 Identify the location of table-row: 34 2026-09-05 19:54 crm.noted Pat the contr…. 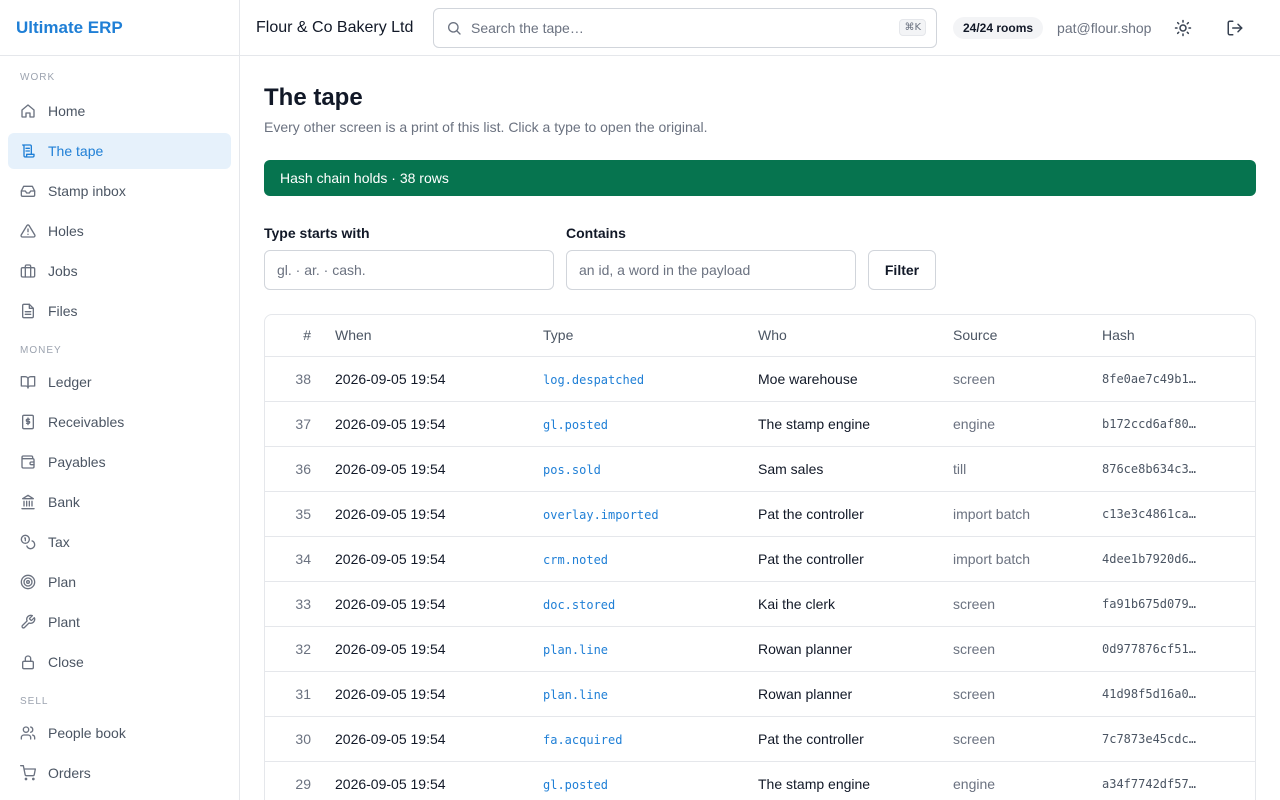
(760, 559).